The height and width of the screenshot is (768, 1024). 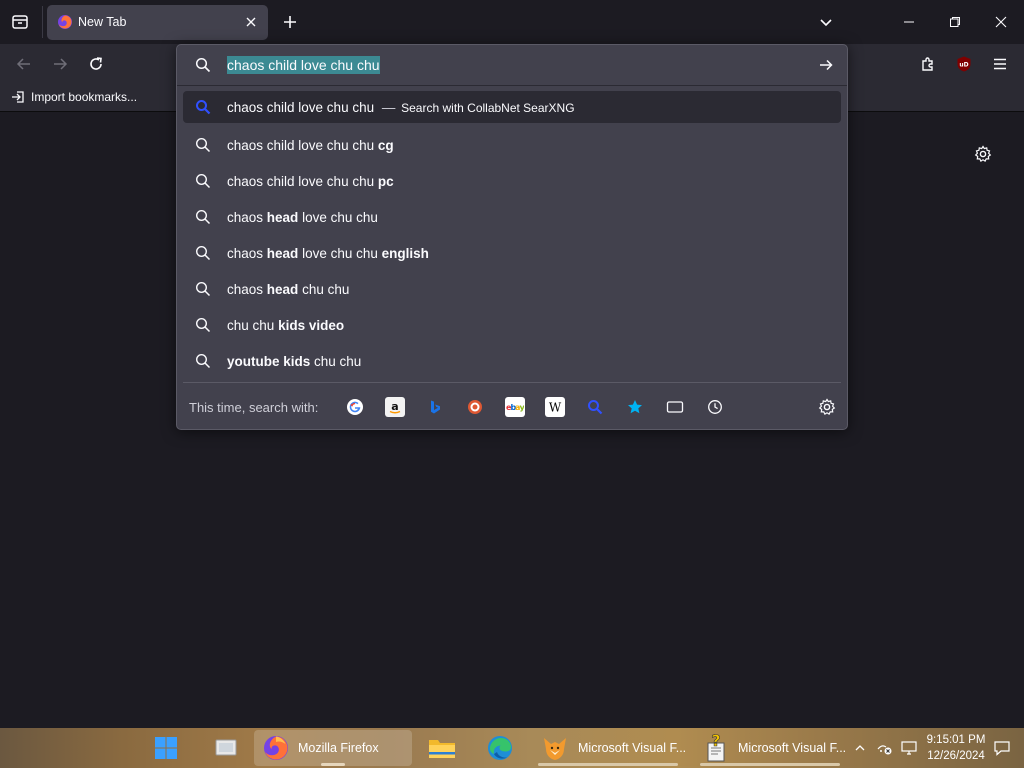 I want to click on urlbar-input-text: chaos child love chu chu, so click(x=303, y=65).